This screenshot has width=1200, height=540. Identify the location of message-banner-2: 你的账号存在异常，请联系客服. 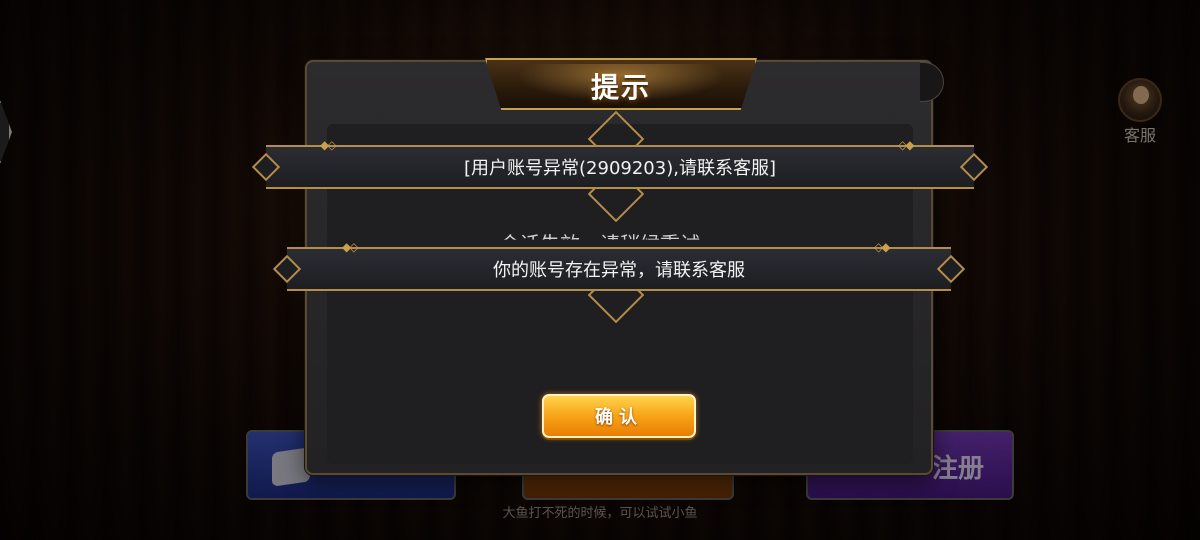
(619, 269).